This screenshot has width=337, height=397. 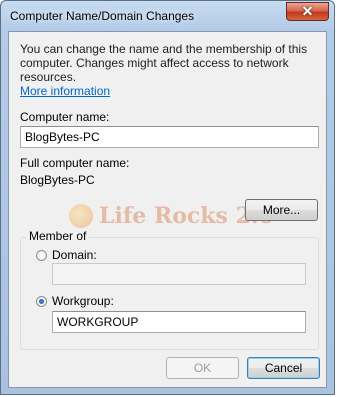 I want to click on close-icon: ✕, so click(x=307, y=11).